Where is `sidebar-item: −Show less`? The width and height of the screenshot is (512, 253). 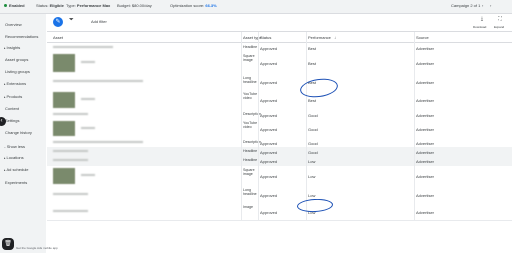
sidebar-item: −Show less is located at coordinates (14, 146).